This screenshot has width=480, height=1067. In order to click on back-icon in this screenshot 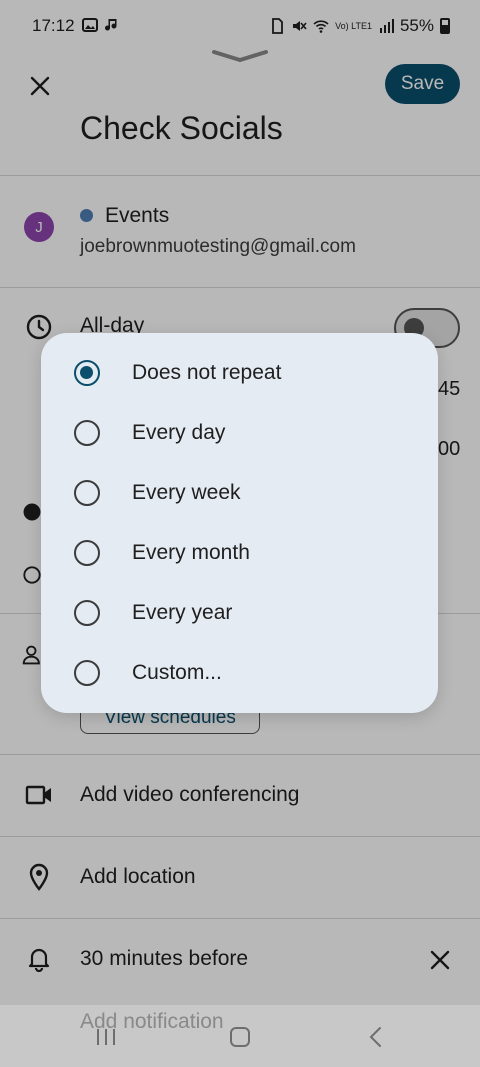, I will do `click(376, 1037)`.